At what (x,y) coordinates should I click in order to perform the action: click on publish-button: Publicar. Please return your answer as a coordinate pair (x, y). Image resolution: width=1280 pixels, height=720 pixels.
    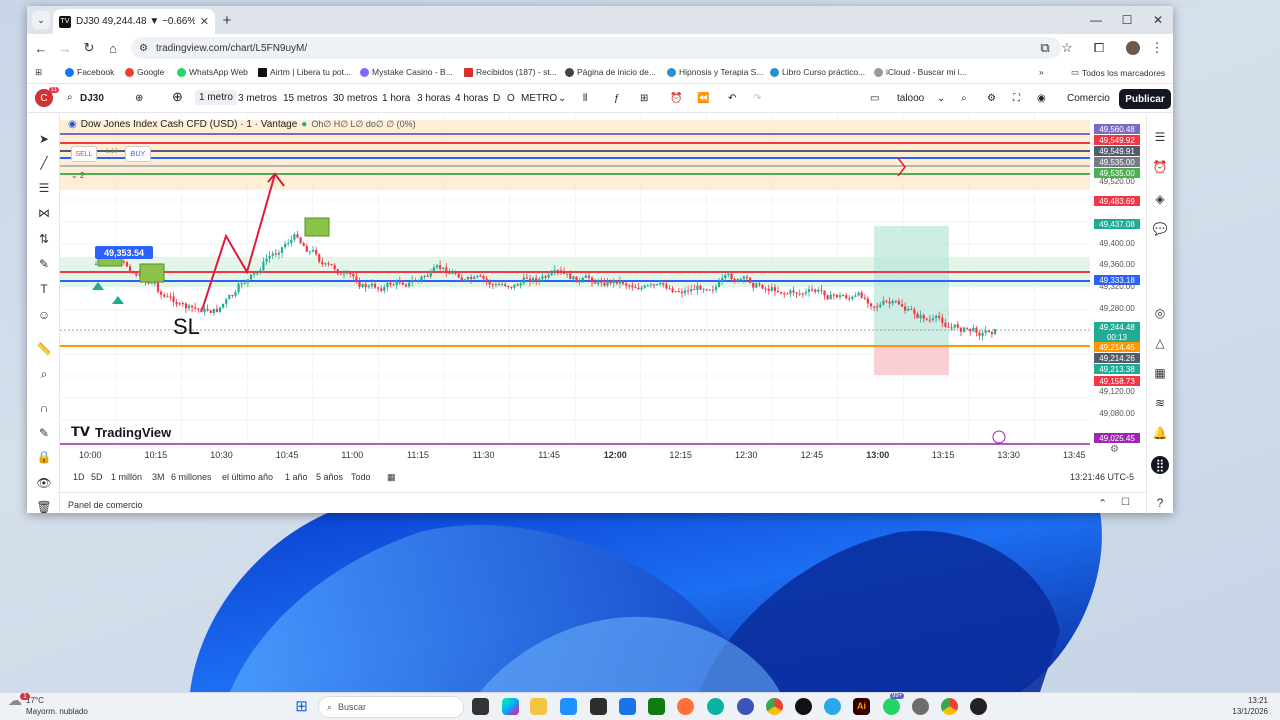
    Looking at the image, I should click on (1145, 99).